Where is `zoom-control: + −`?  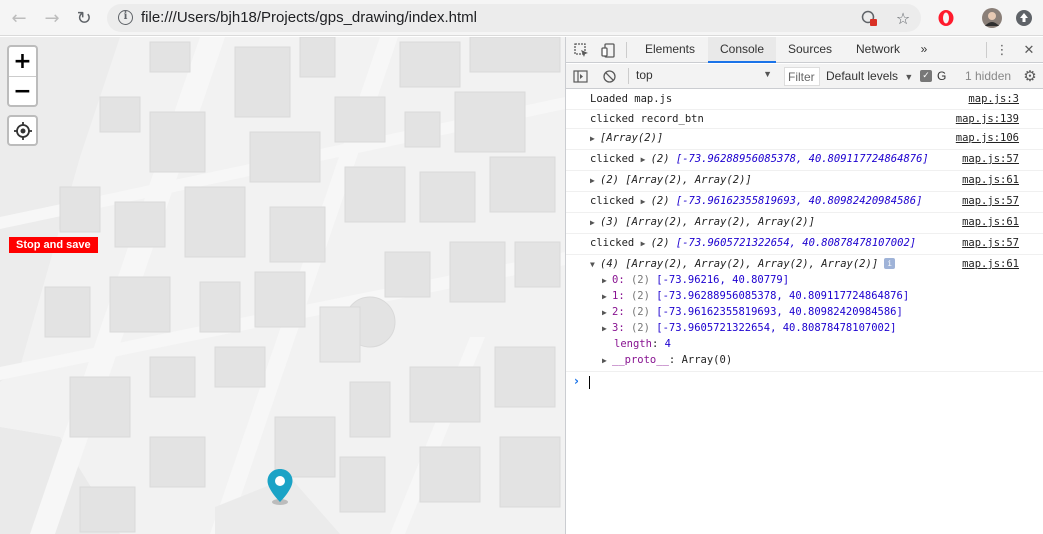
zoom-control: + − is located at coordinates (22, 76).